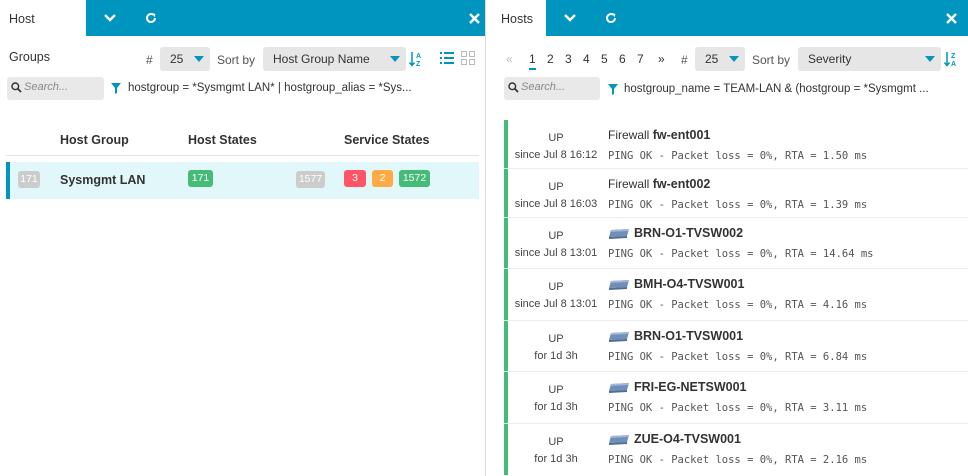 The image size is (968, 476). Describe the element at coordinates (869, 59) in the screenshot. I see `sort-select: Severity` at that location.